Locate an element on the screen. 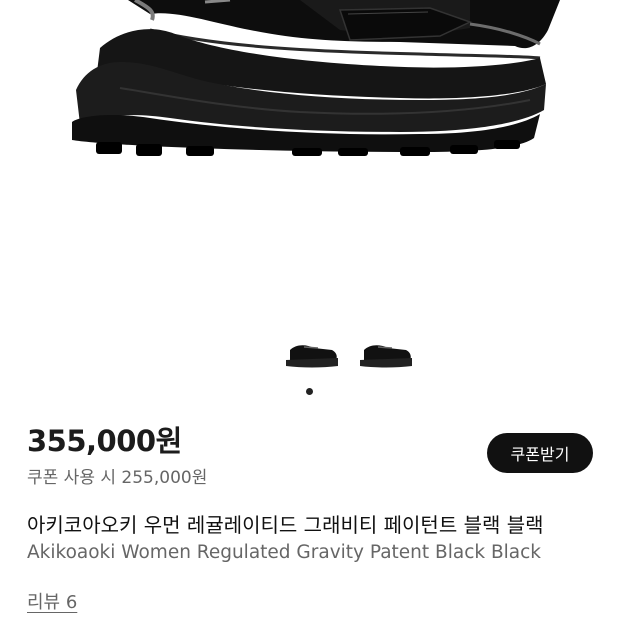 Image resolution: width=620 pixels, height=620 pixels. pagination-dot-active is located at coordinates (309, 391).